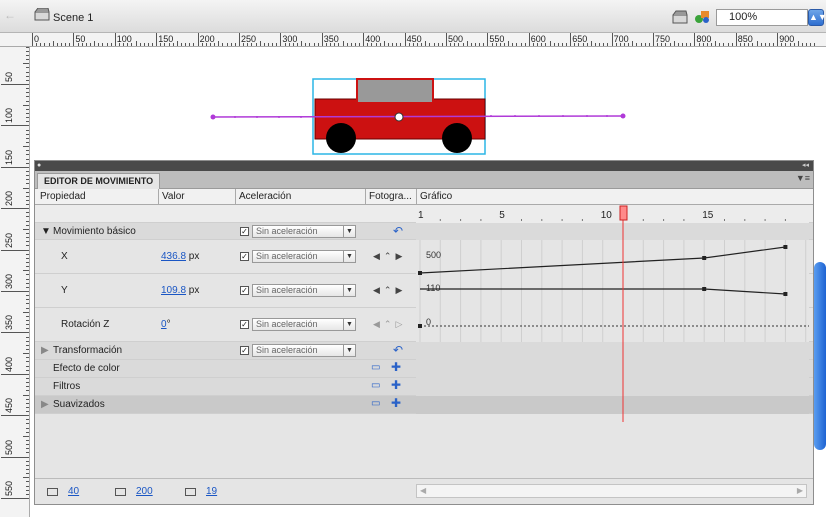  What do you see at coordinates (396, 367) in the screenshot?
I see `add-effect-icon: ✚` at bounding box center [396, 367].